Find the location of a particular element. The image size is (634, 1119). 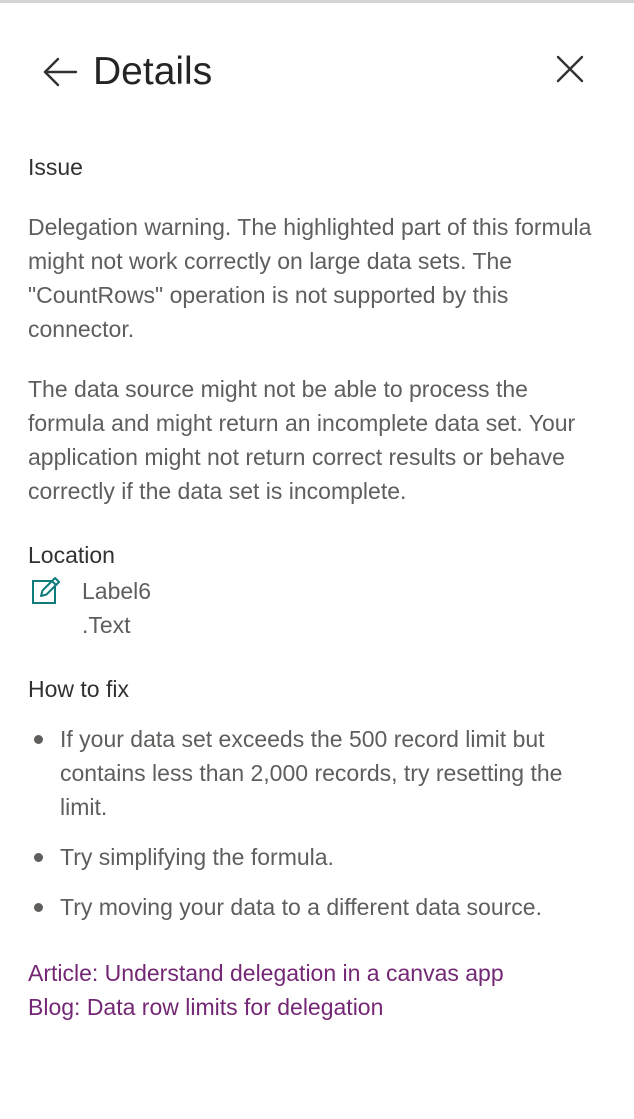

fix-item: Try simplifying the formula. is located at coordinates (318, 857).